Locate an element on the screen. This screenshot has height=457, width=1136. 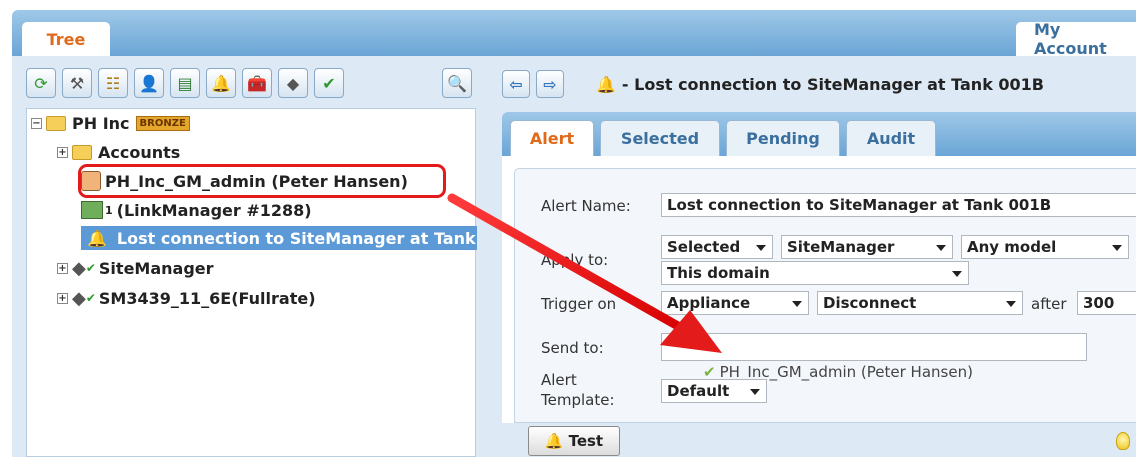
tree-item-linkmanager: 1 (LinkManager #1288) is located at coordinates (196, 210).